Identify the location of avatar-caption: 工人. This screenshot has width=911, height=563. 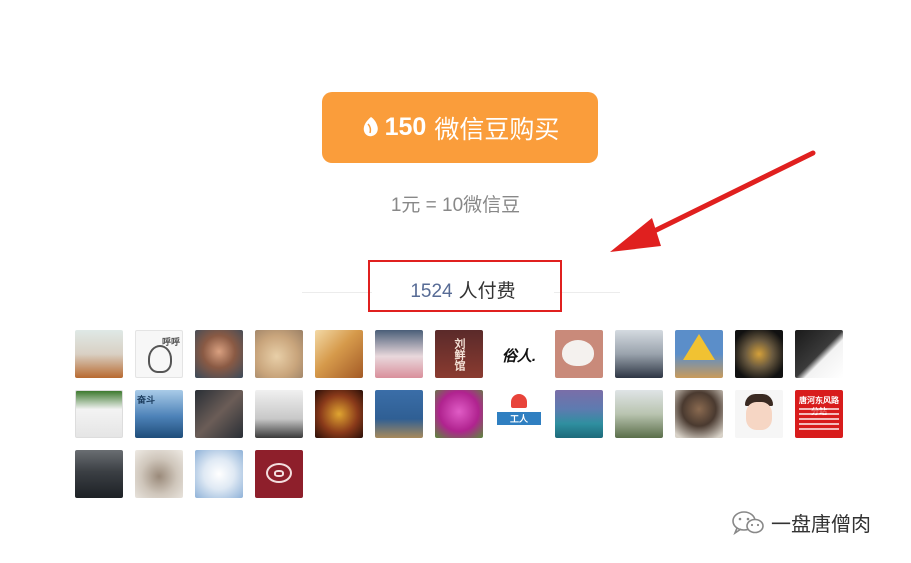
(519, 418).